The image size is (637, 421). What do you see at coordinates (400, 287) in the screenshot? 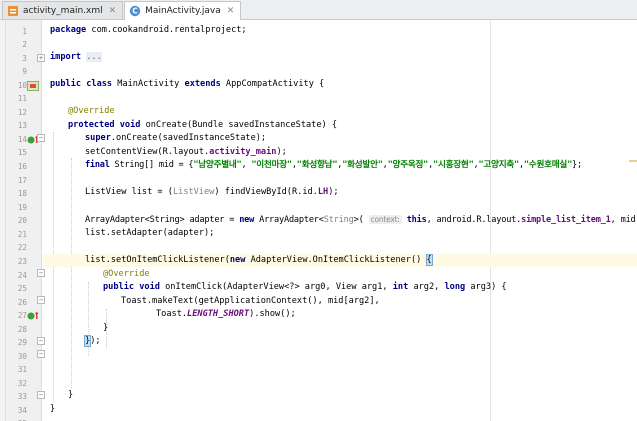
I see `keyword: int` at bounding box center [400, 287].